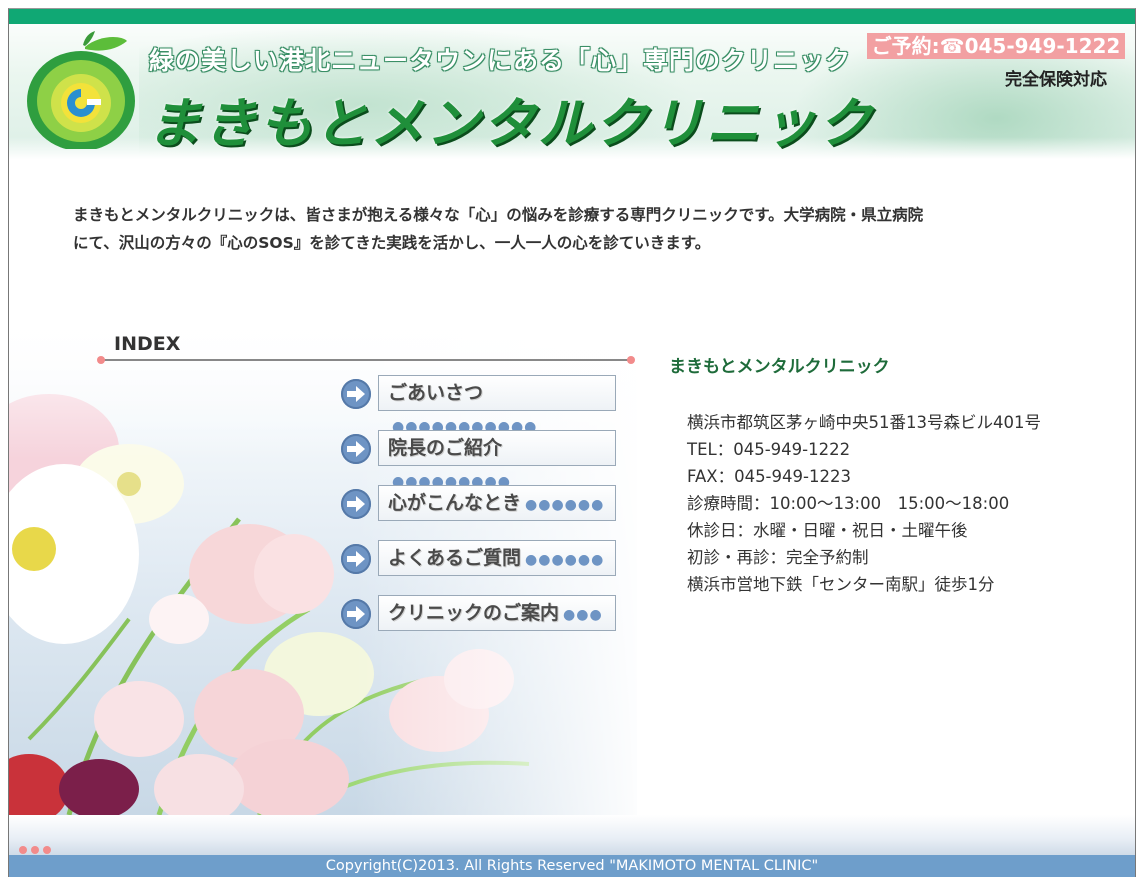  What do you see at coordinates (474, 613) in the screenshot?
I see `menu-item-label: クリニックのご案内` at bounding box center [474, 613].